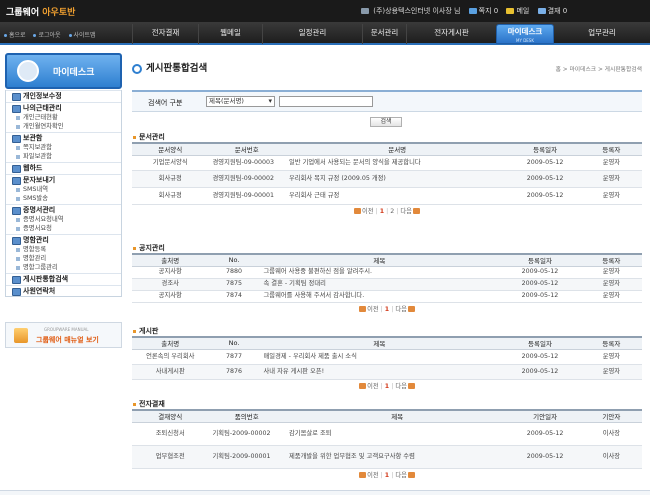 This screenshot has height=495, width=650. I want to click on search-box: 검색어 구분 제목(문서명), so click(387, 101).